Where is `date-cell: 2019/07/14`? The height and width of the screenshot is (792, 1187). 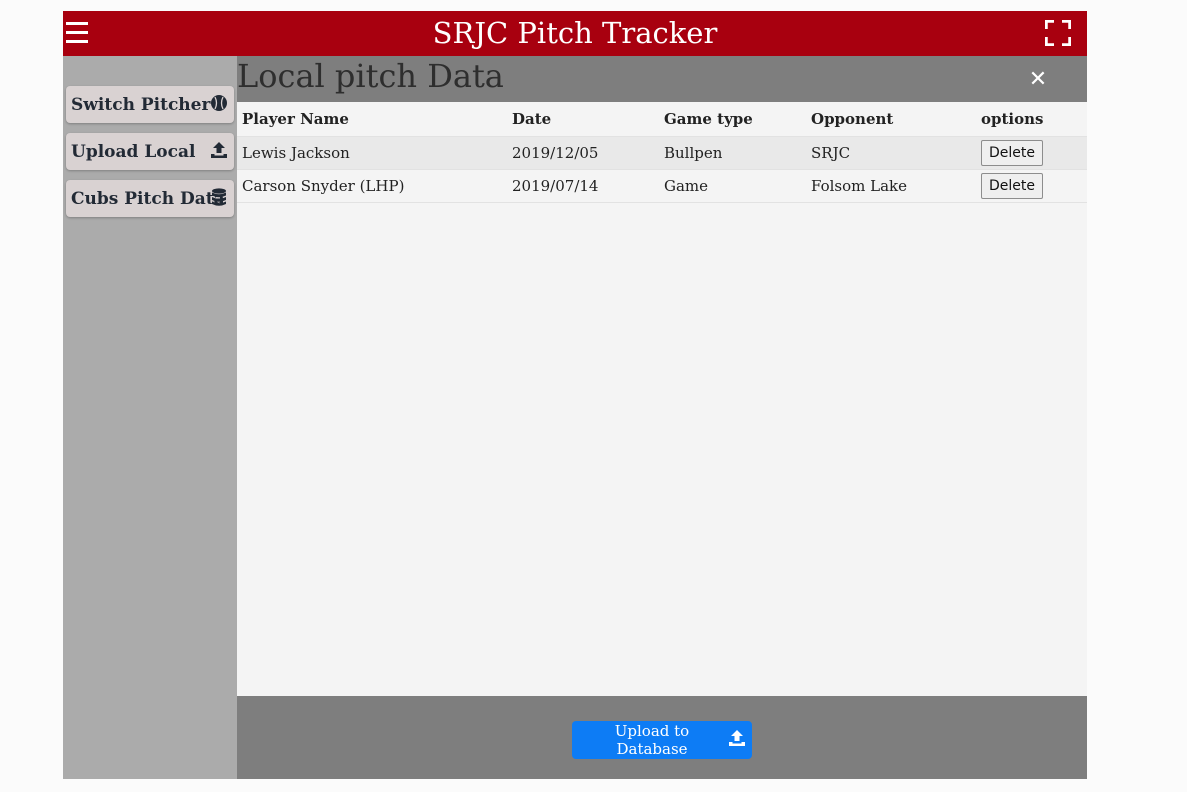 date-cell: 2019/07/14 is located at coordinates (583, 186).